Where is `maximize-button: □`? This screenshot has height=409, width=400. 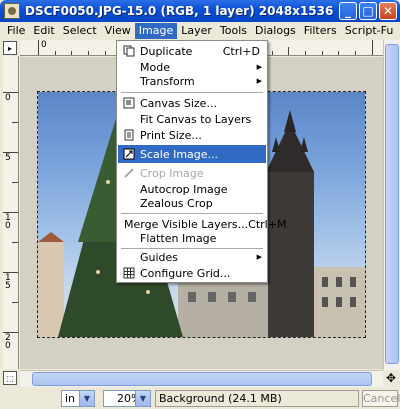
maximize-button: □ is located at coordinates (368, 11).